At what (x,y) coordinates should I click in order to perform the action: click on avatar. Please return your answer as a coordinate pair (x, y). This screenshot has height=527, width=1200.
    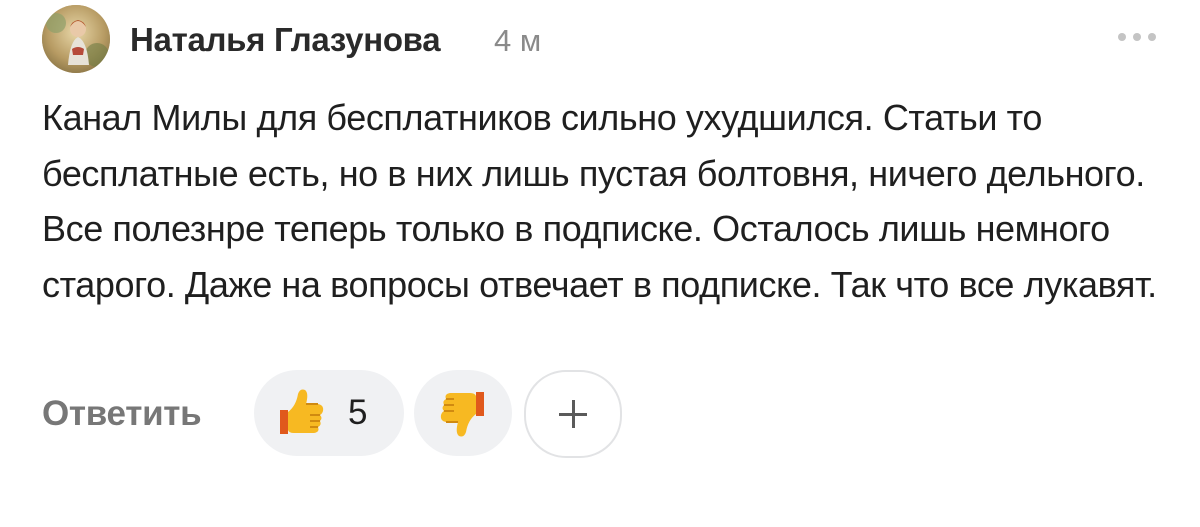
    Looking at the image, I should click on (76, 39).